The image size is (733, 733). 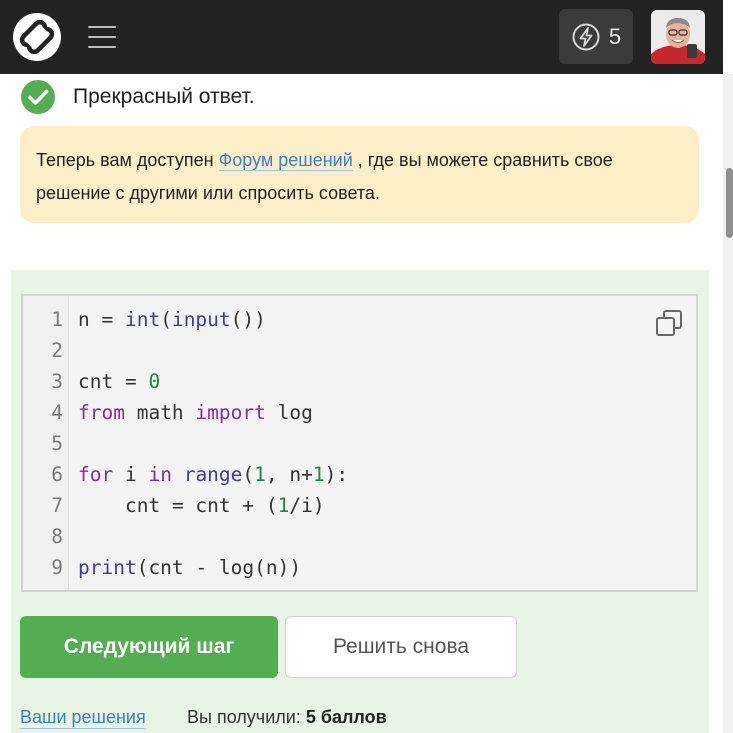 What do you see at coordinates (57, 474) in the screenshot?
I see `line-number: 6` at bounding box center [57, 474].